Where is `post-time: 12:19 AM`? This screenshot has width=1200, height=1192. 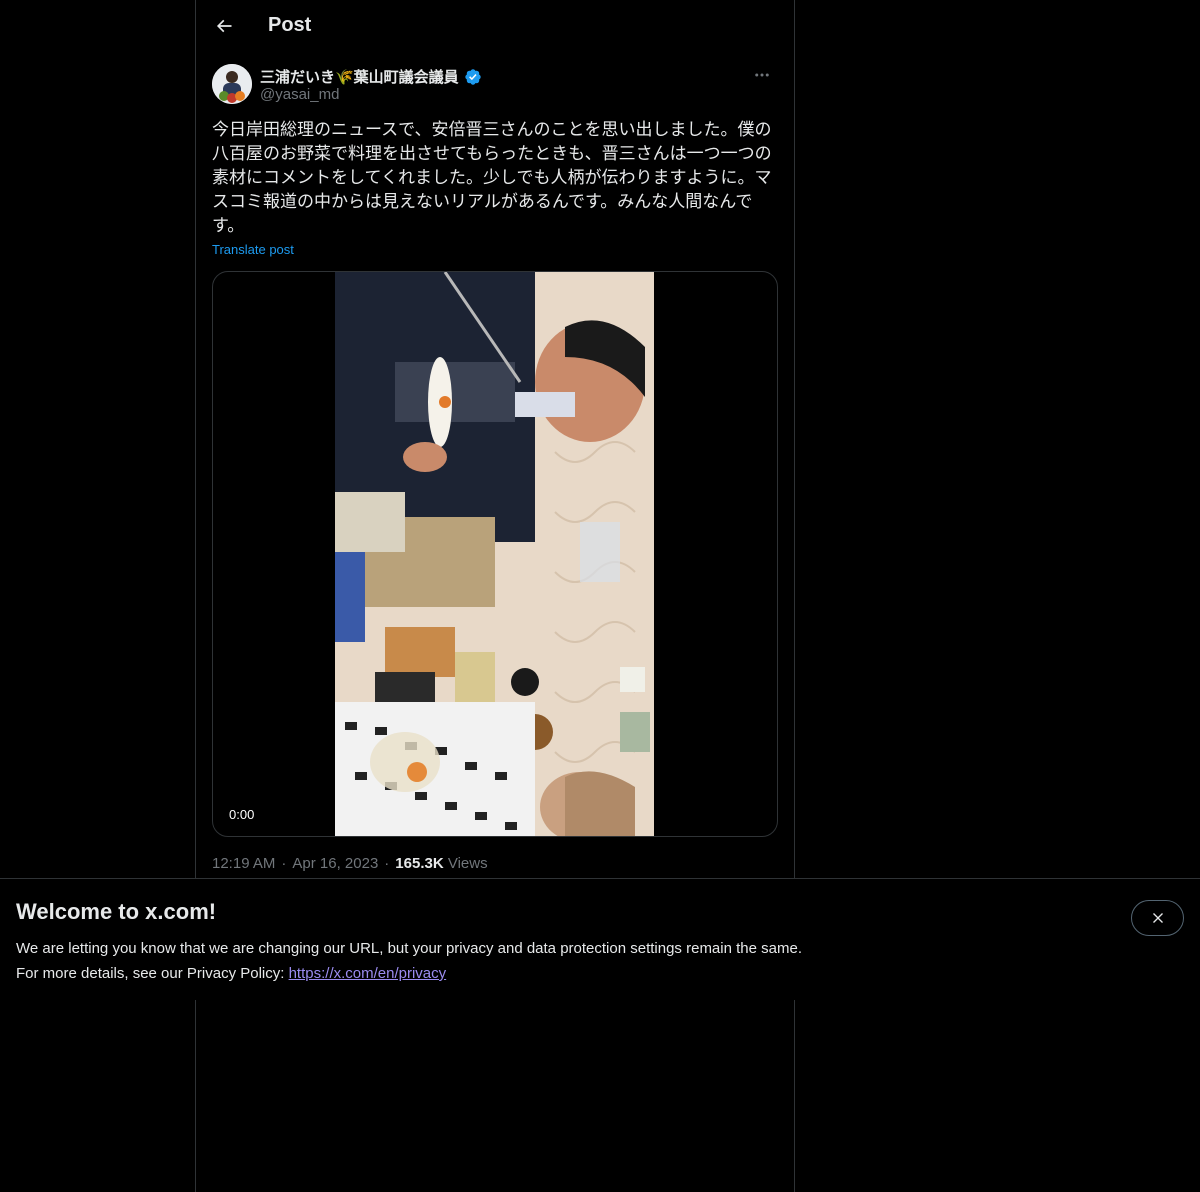
post-time: 12:19 AM is located at coordinates (243, 863).